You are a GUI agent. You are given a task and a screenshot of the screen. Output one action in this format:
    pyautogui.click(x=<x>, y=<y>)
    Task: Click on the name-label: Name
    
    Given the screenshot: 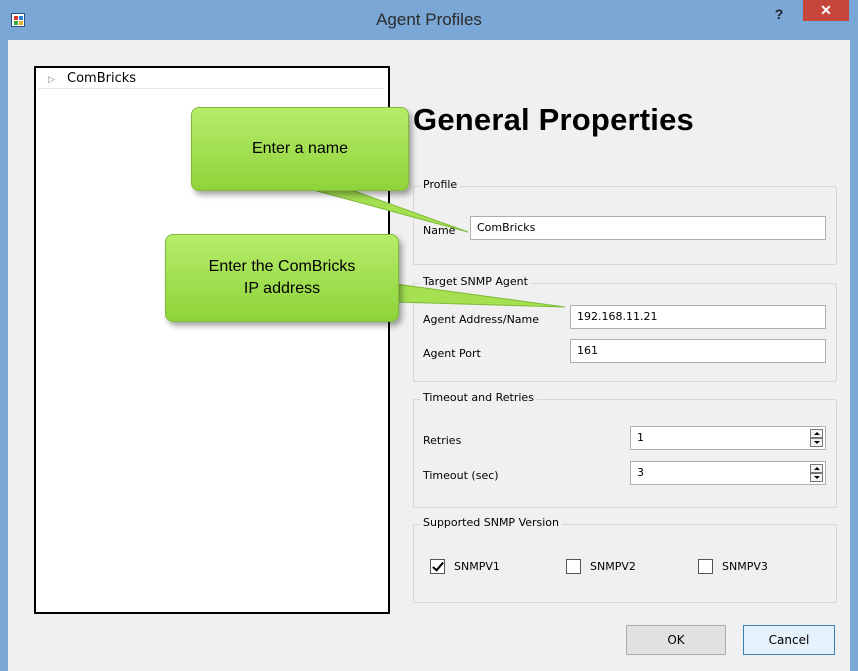 What is the action you would take?
    pyautogui.click(x=439, y=230)
    